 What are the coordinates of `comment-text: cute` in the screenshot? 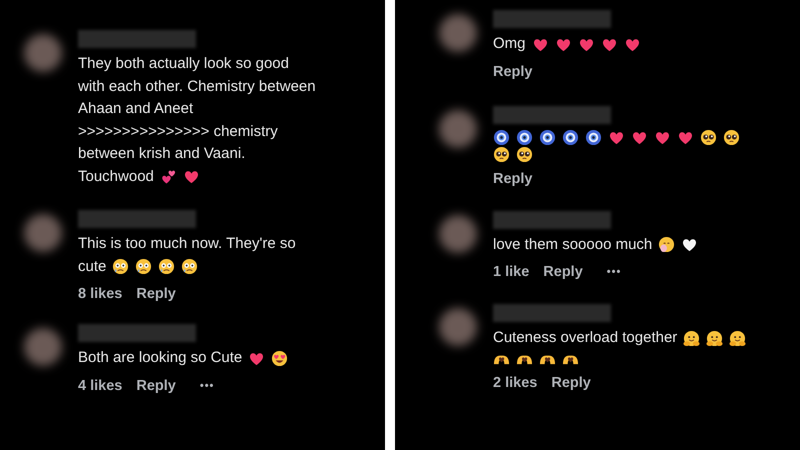 It's located at (92, 266).